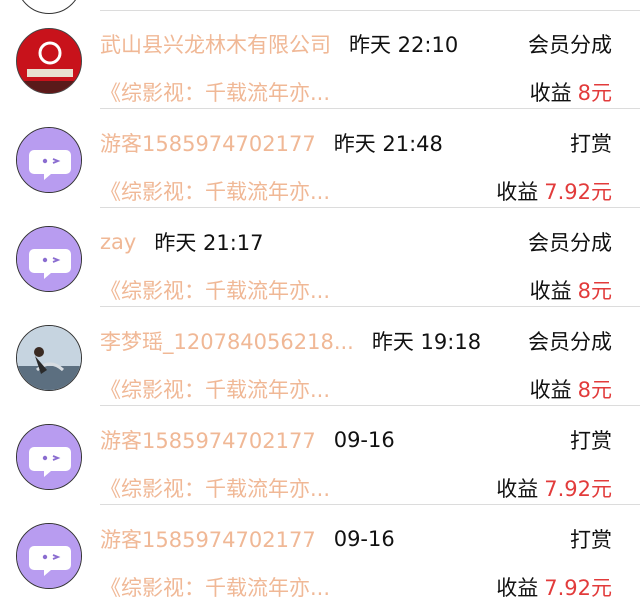 The height and width of the screenshot is (605, 640). What do you see at coordinates (215, 45) in the screenshot?
I see `user-name: 武山县兴龙林木有限公司` at bounding box center [215, 45].